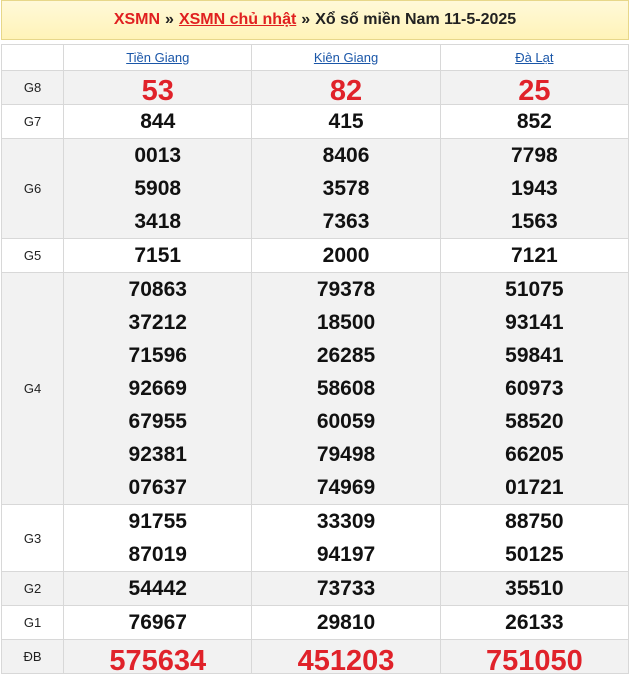 The image size is (630, 695). I want to click on lottery-number: 07637, so click(157, 487).